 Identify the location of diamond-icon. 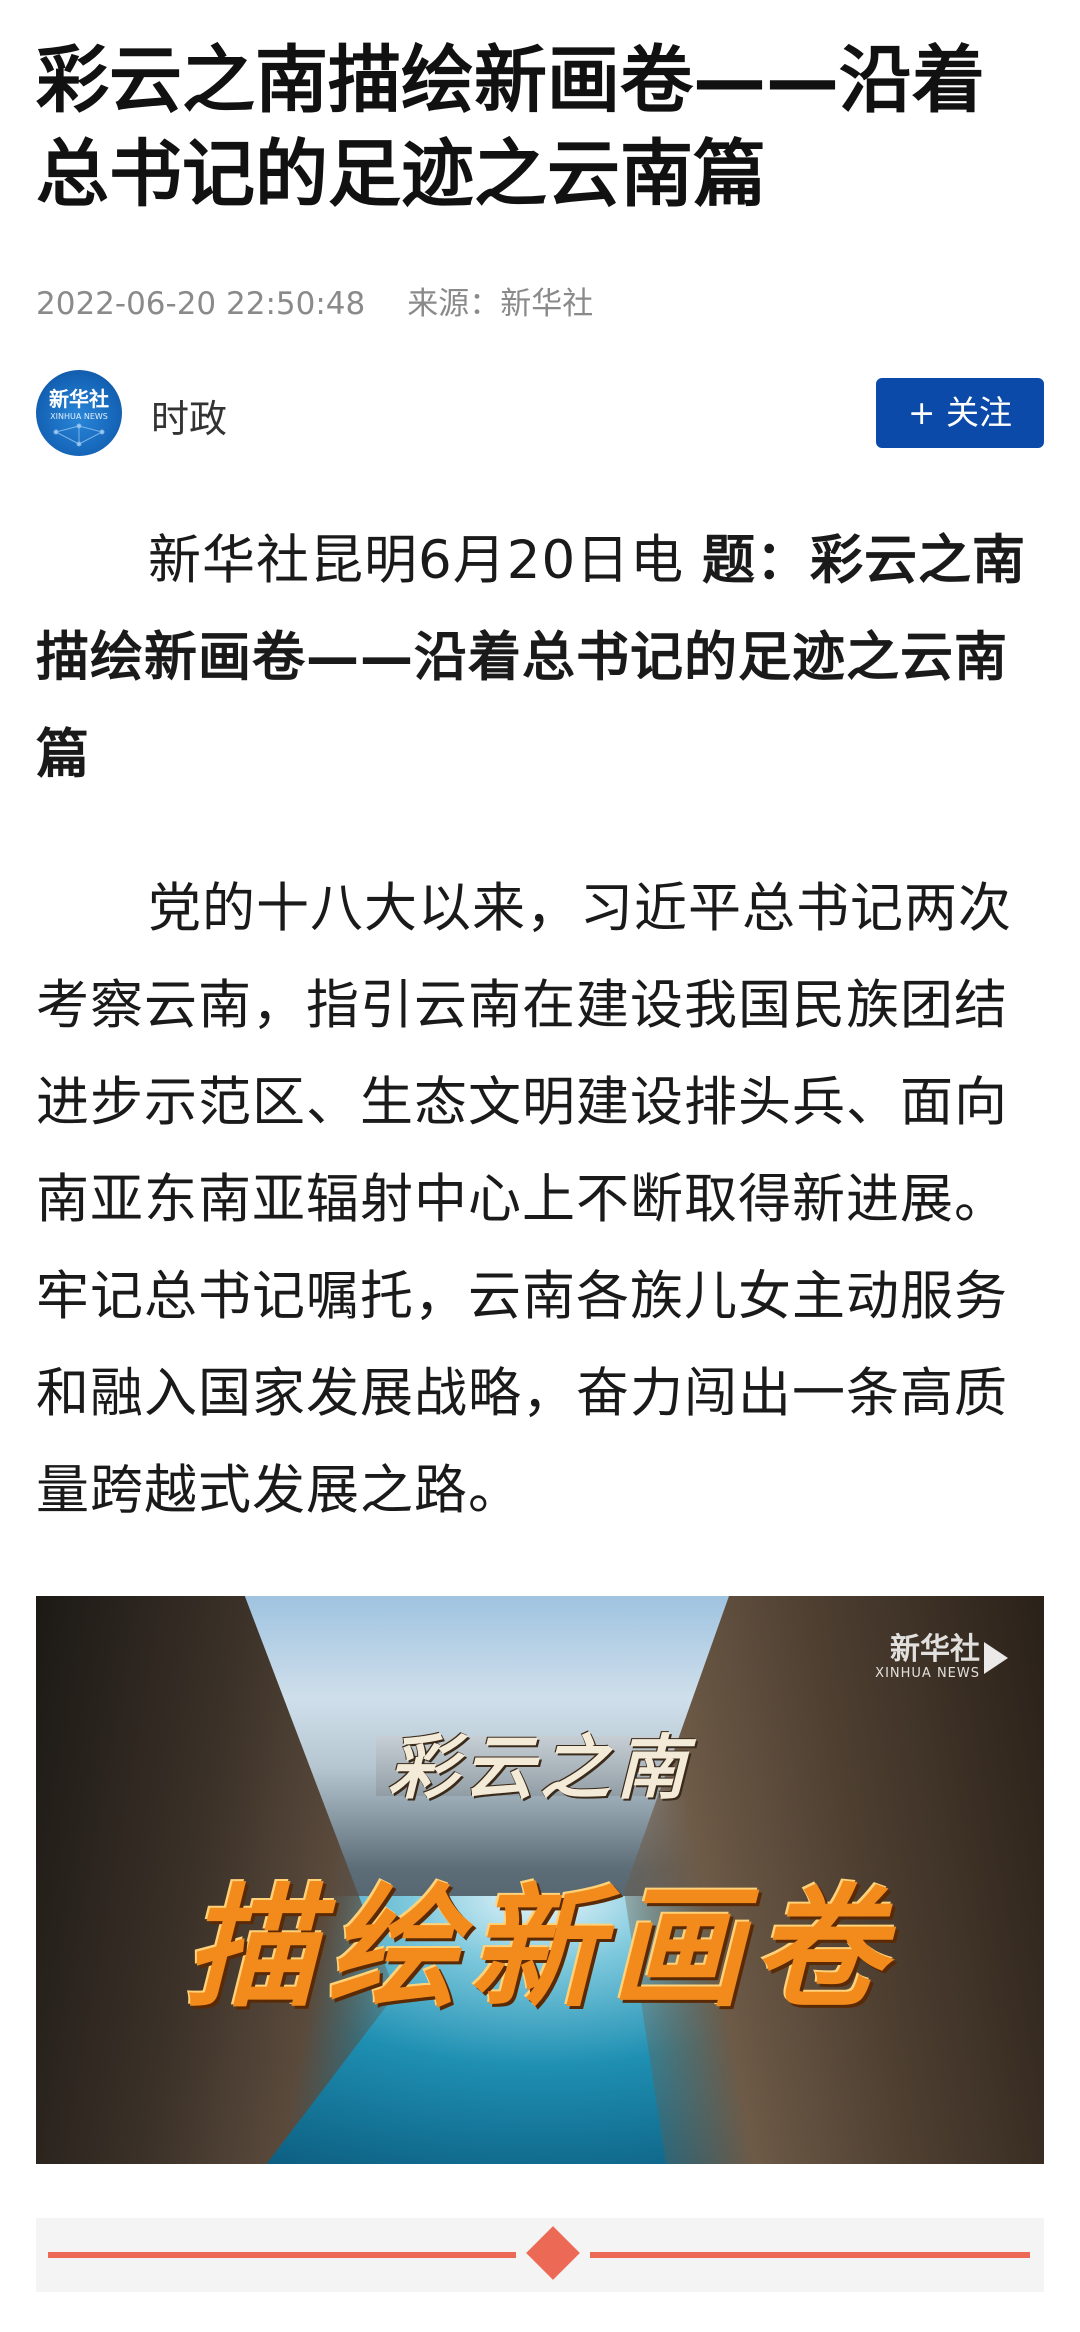
(553, 2253).